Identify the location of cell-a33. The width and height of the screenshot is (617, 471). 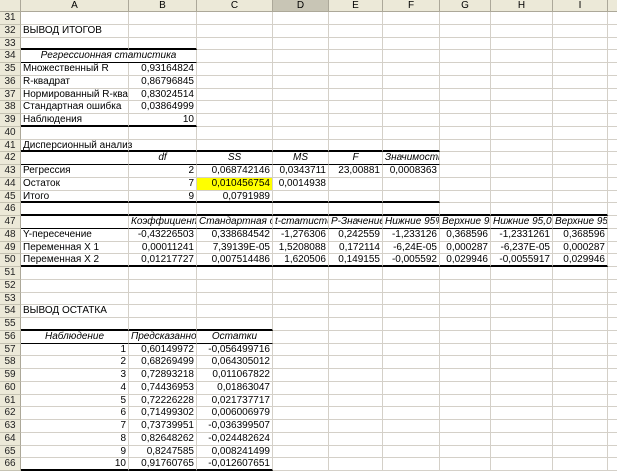
(75, 44).